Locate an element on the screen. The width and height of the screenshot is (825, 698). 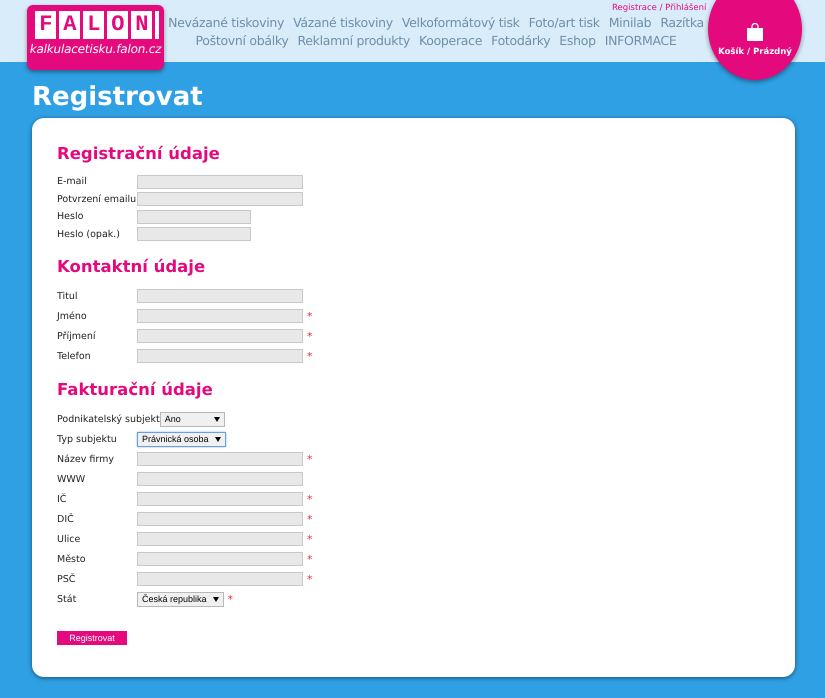
field-label: WWW is located at coordinates (71, 479).